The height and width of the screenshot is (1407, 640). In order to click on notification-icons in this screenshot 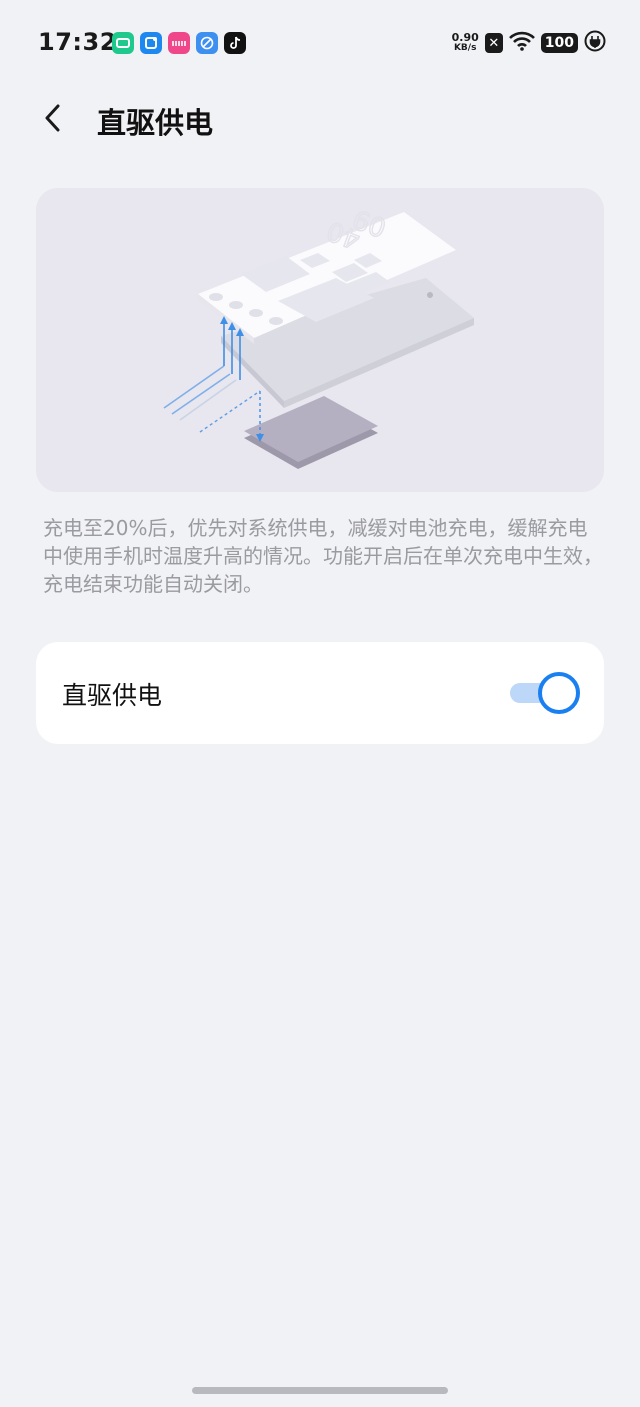, I will do `click(179, 43)`.